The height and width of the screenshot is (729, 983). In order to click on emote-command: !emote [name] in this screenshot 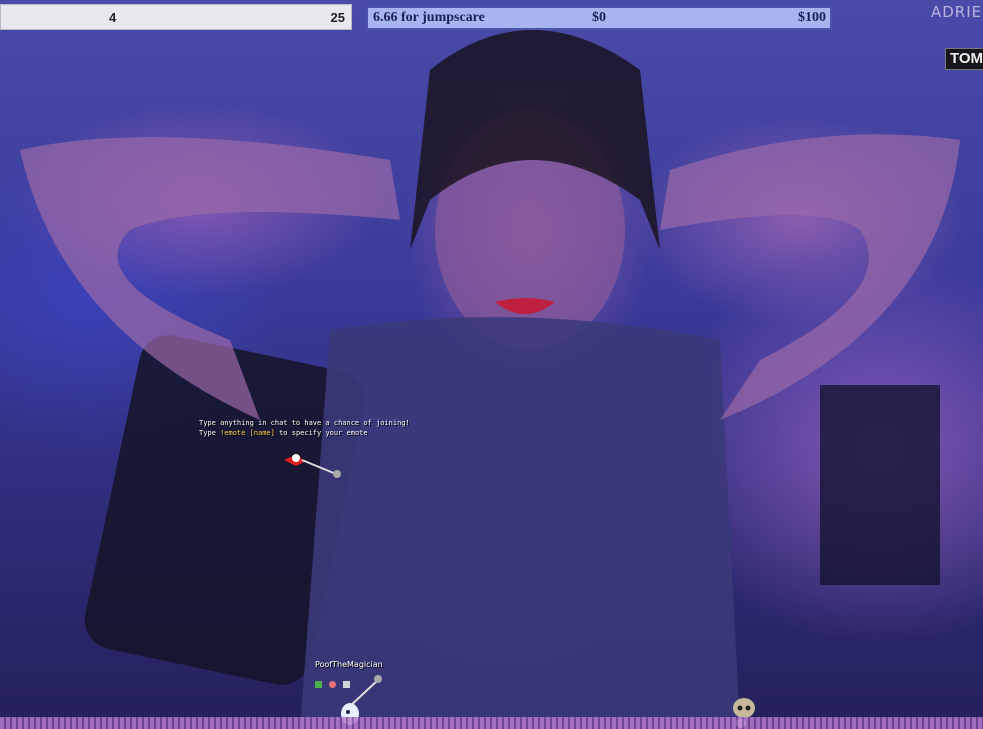, I will do `click(247, 433)`.